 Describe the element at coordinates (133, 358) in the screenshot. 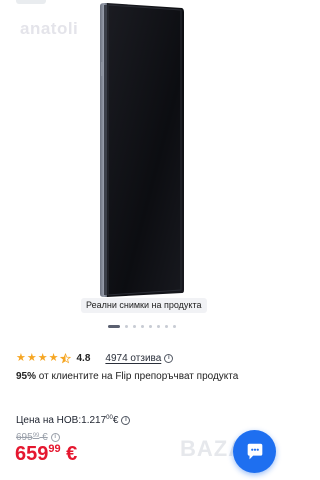

I see `reviews-link: 4974 отзива` at that location.